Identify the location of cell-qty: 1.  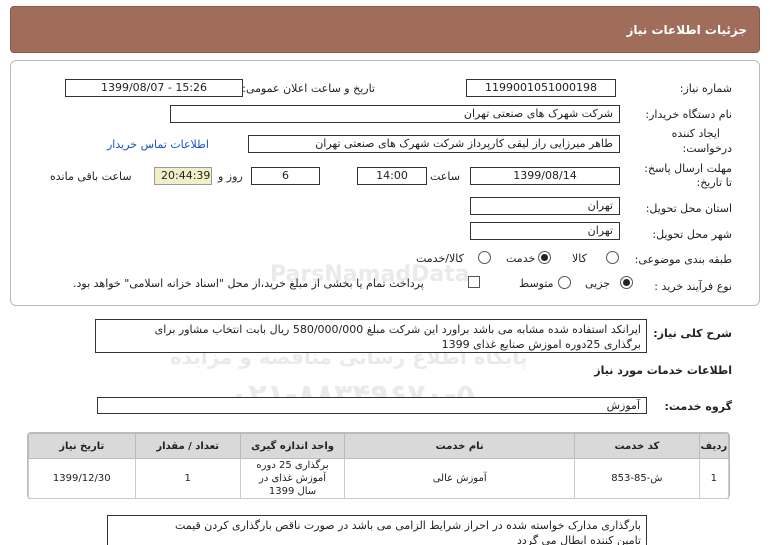
(187, 478).